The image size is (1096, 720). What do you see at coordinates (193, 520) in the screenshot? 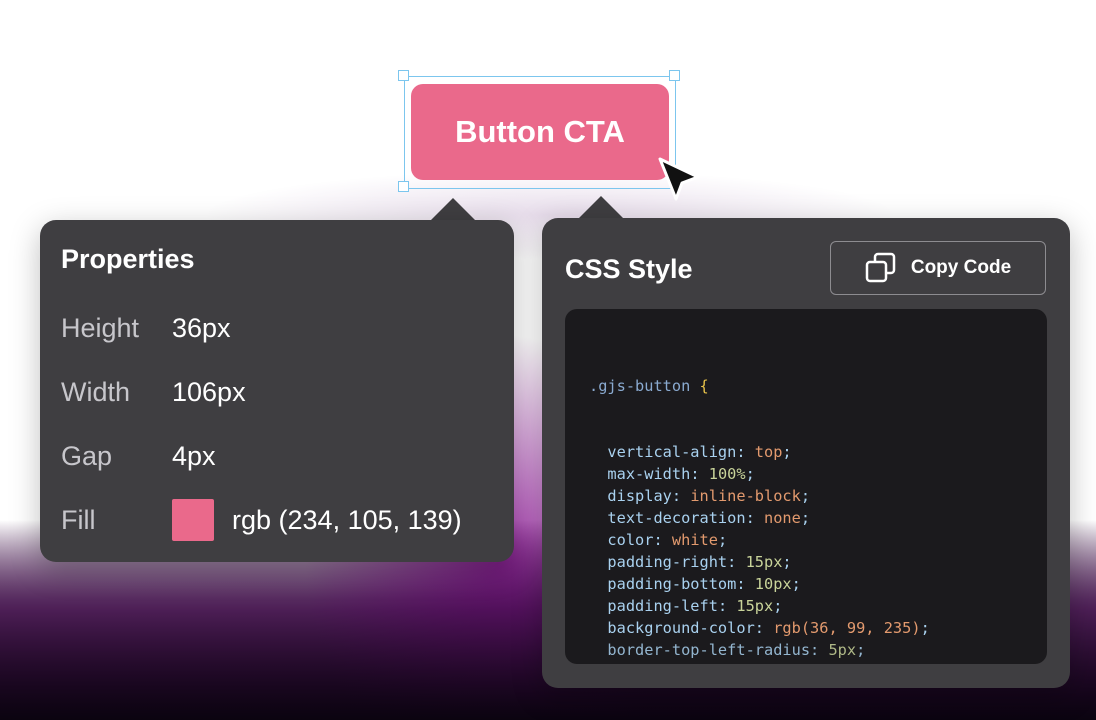
I see `fill-color-swatch` at bounding box center [193, 520].